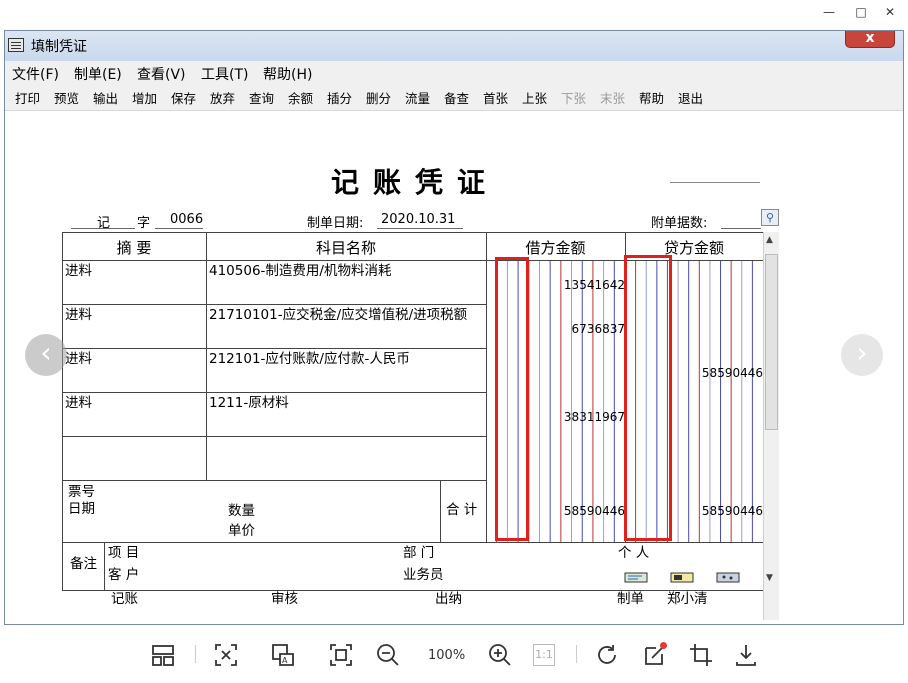  What do you see at coordinates (59, 47) in the screenshot?
I see `window-title: 填制凭证` at bounding box center [59, 47].